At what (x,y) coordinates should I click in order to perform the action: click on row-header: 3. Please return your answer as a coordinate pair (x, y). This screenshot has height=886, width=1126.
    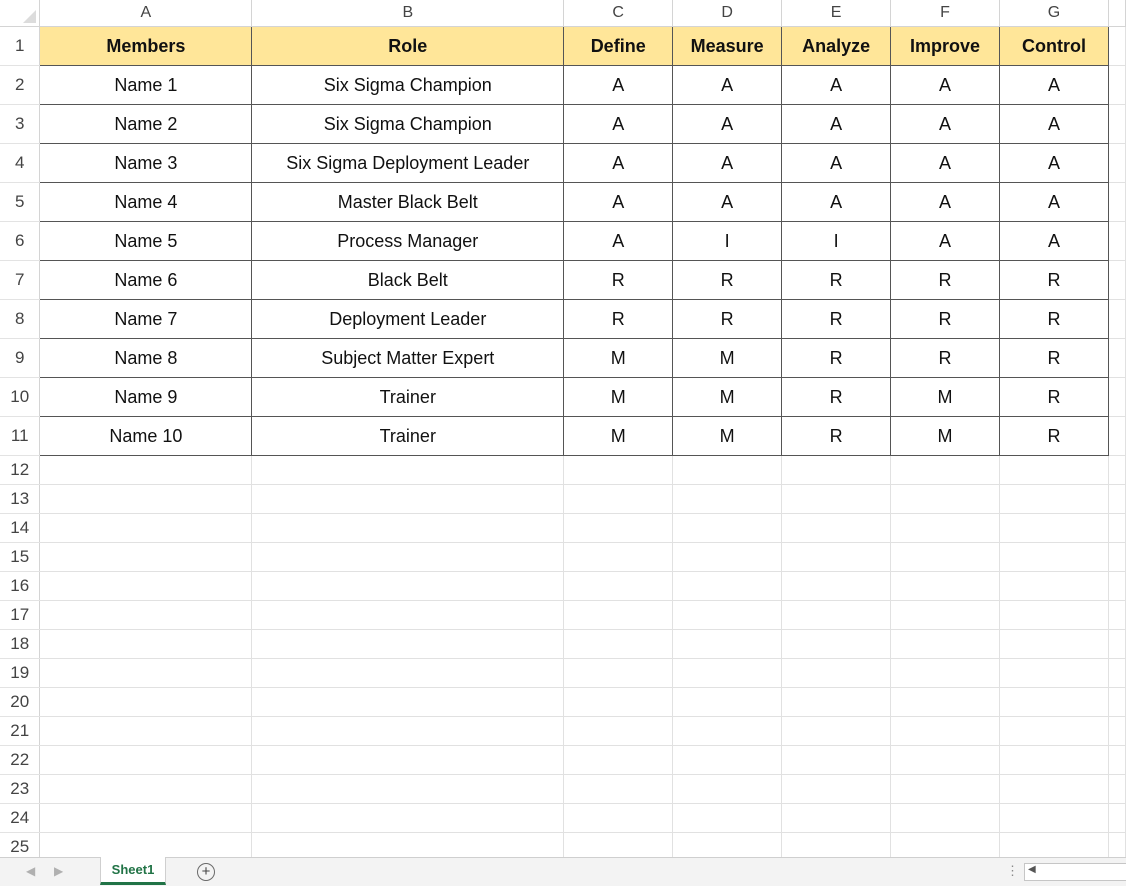
    Looking at the image, I should click on (20, 124).